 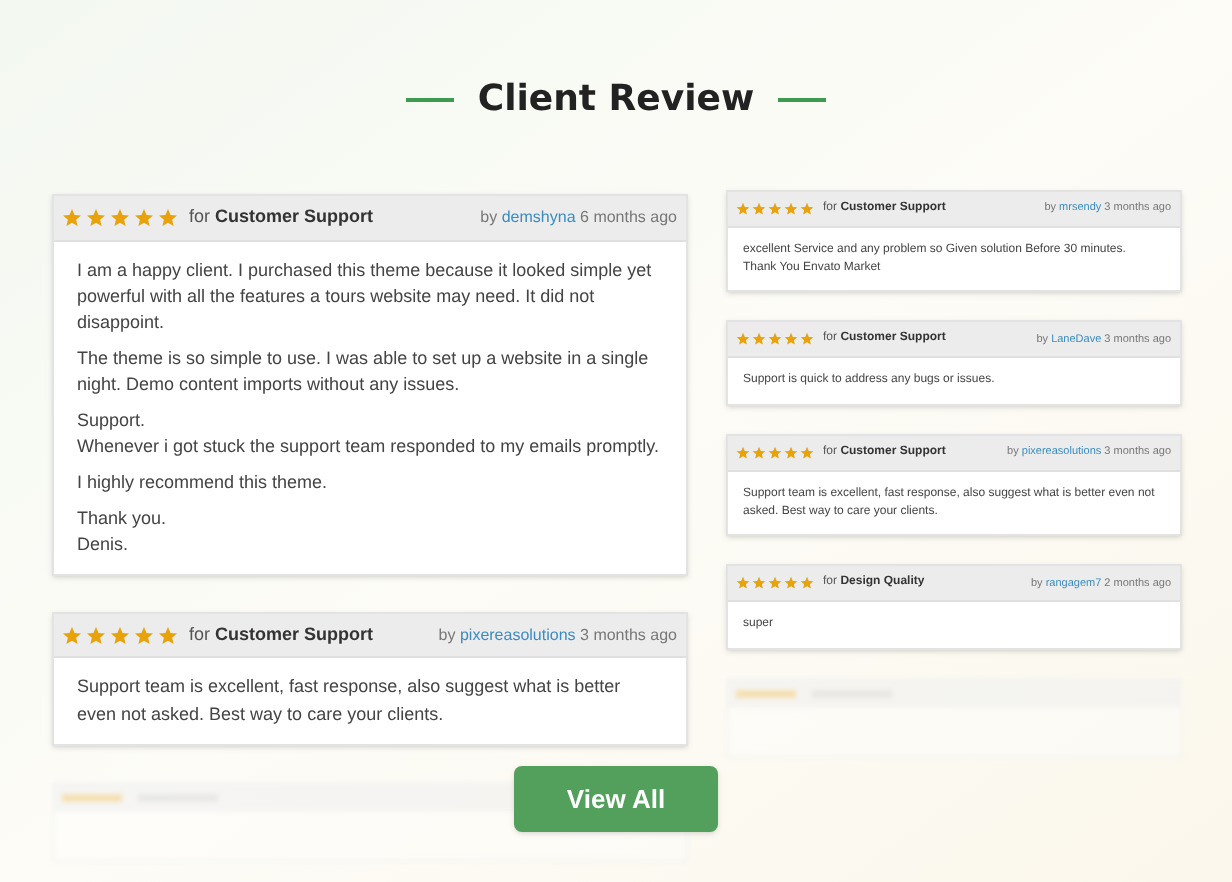 I want to click on review-text: The theme is so simple to use. I was able to set up a website in a single night. Demo content imports without any issues., so click(x=364, y=371).